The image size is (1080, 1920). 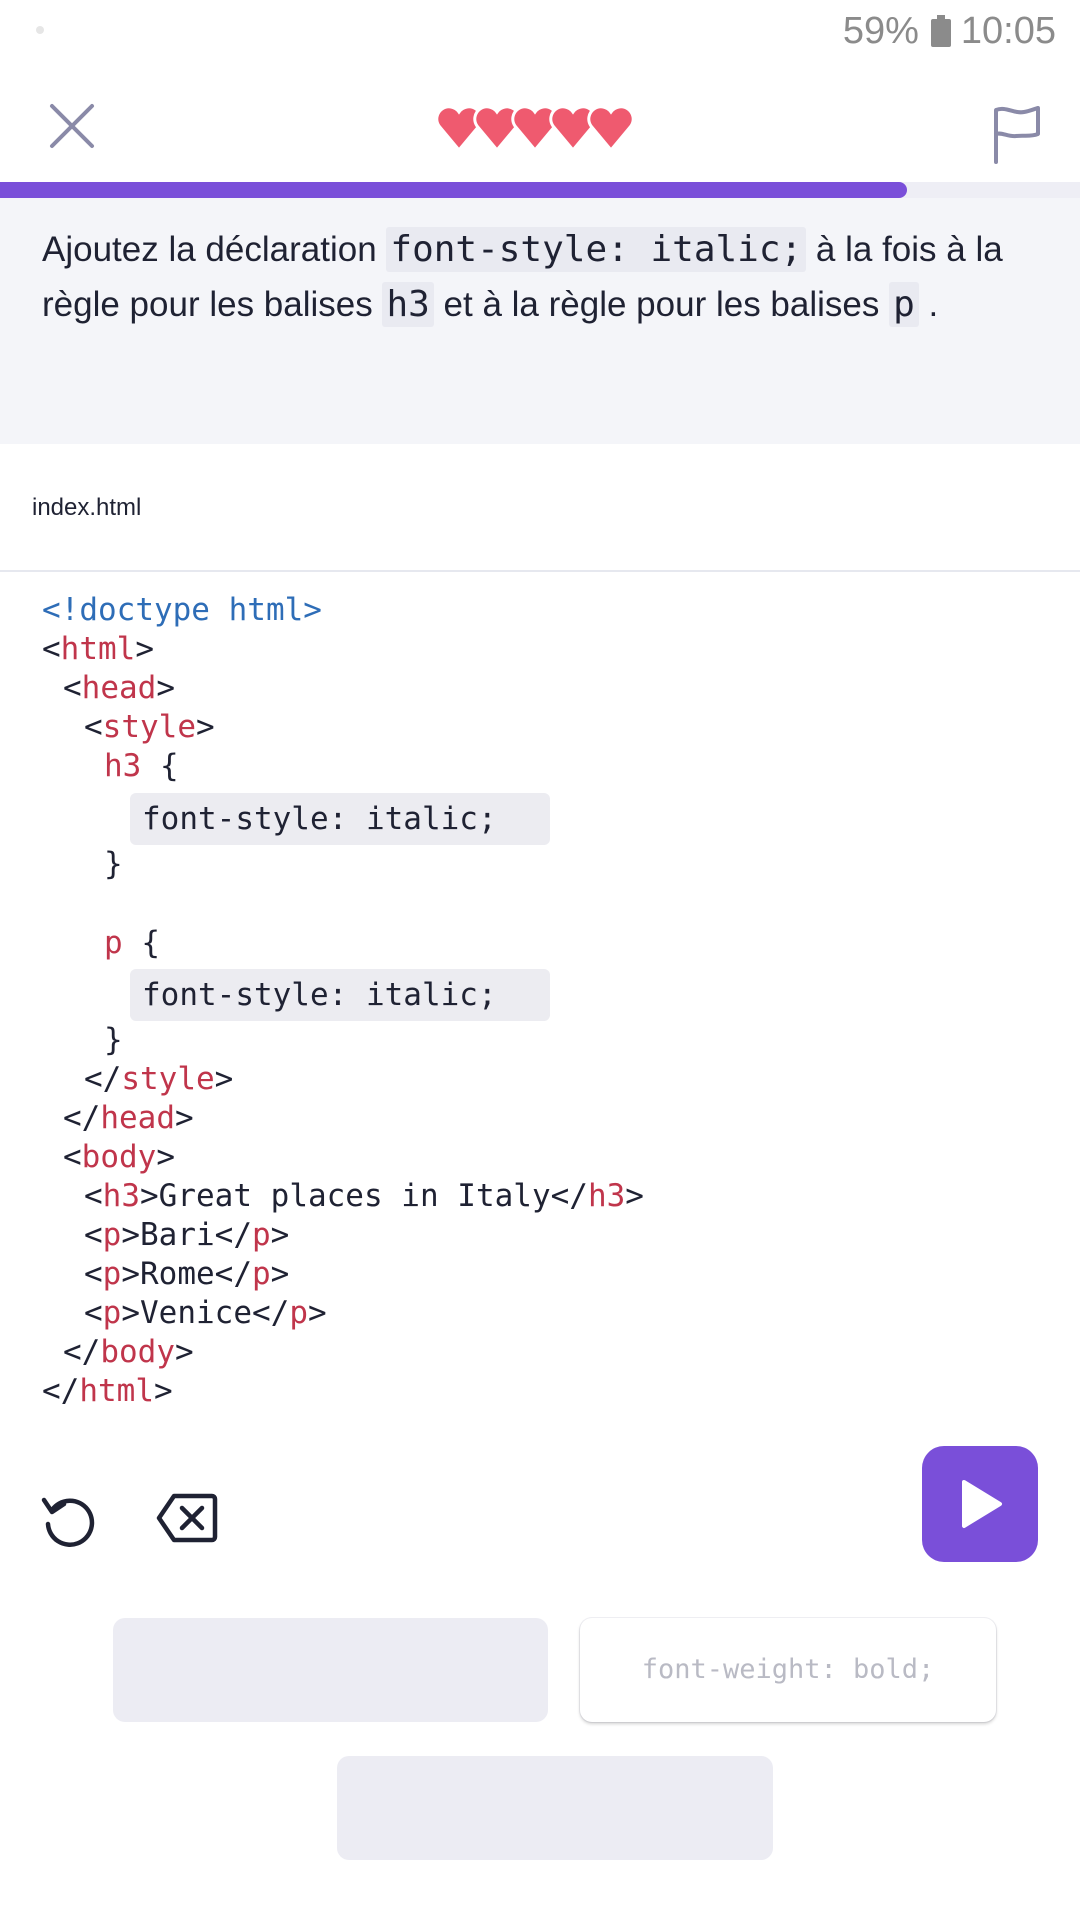 I want to click on code-line: <style>, so click(x=149, y=727).